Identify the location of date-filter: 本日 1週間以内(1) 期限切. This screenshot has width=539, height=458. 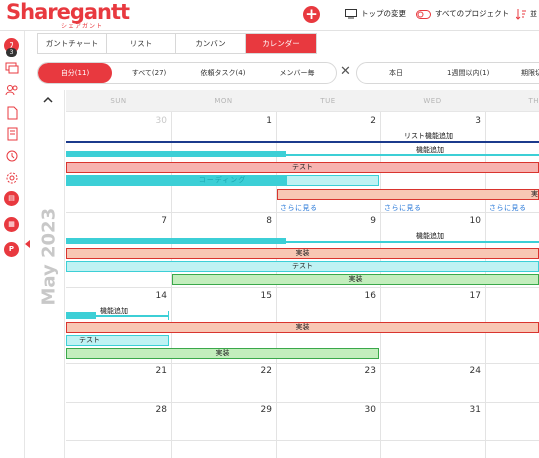
(447, 73).